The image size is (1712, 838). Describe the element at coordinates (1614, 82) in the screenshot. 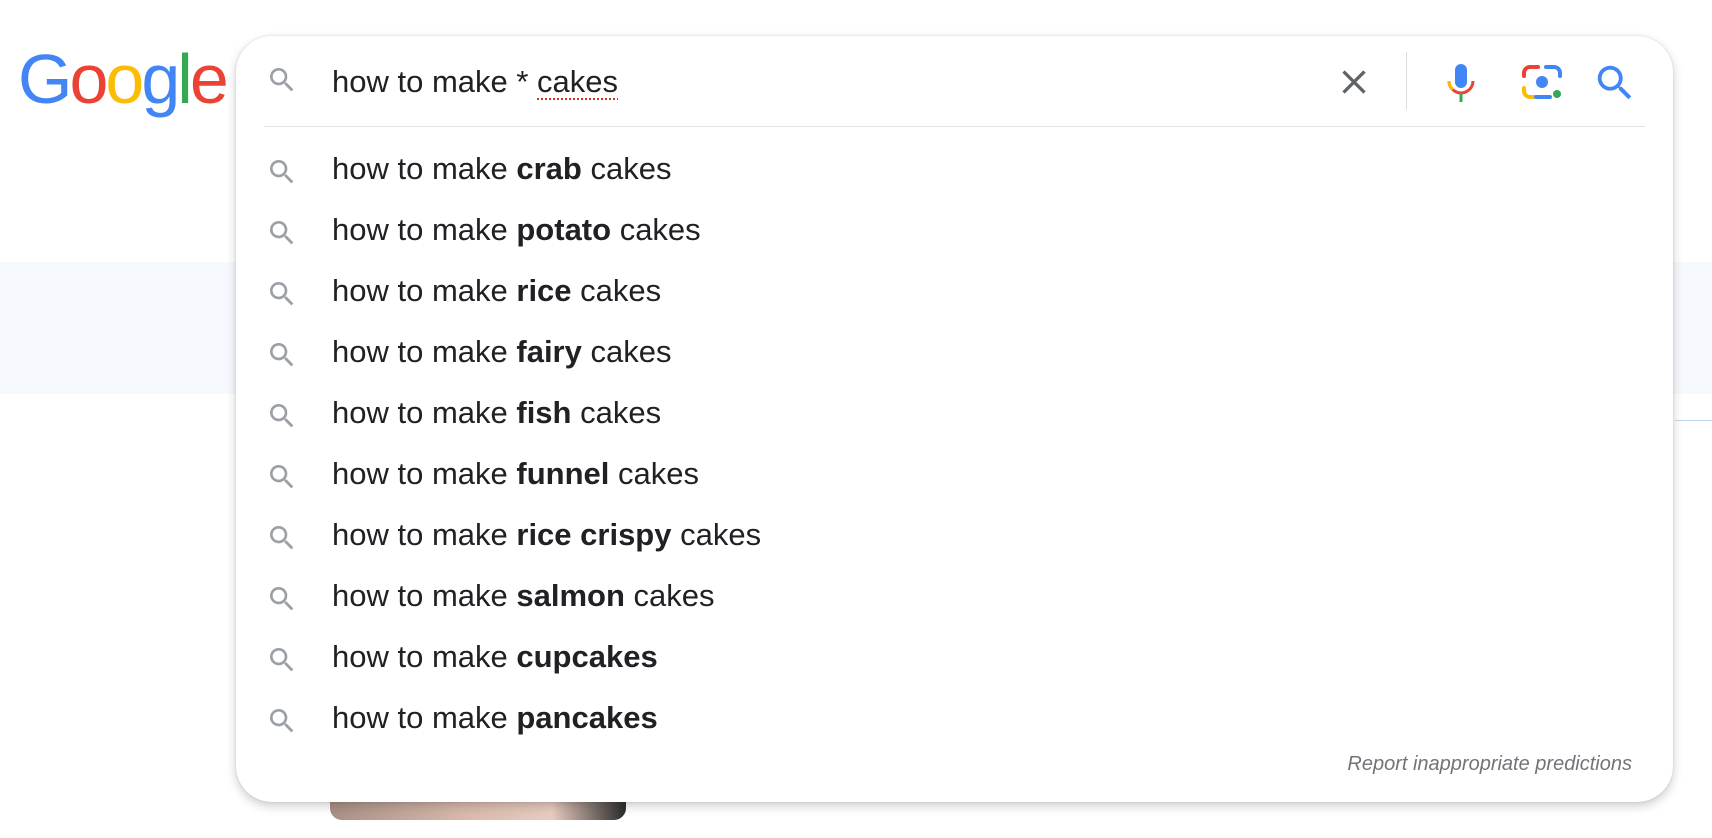

I see `search-submit-icon` at that location.